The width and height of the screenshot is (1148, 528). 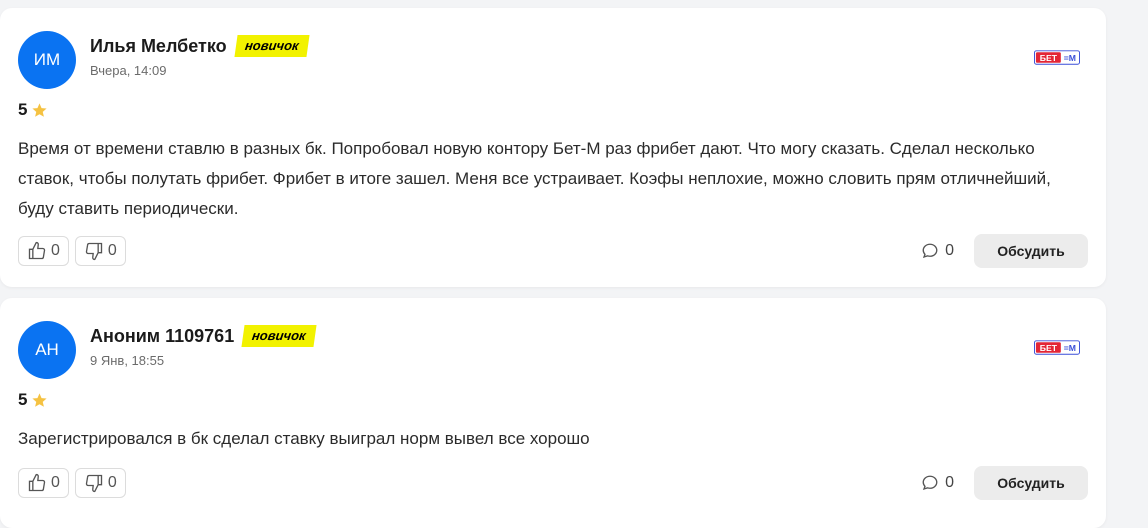 I want to click on avatar: ИМ, so click(x=47, y=60).